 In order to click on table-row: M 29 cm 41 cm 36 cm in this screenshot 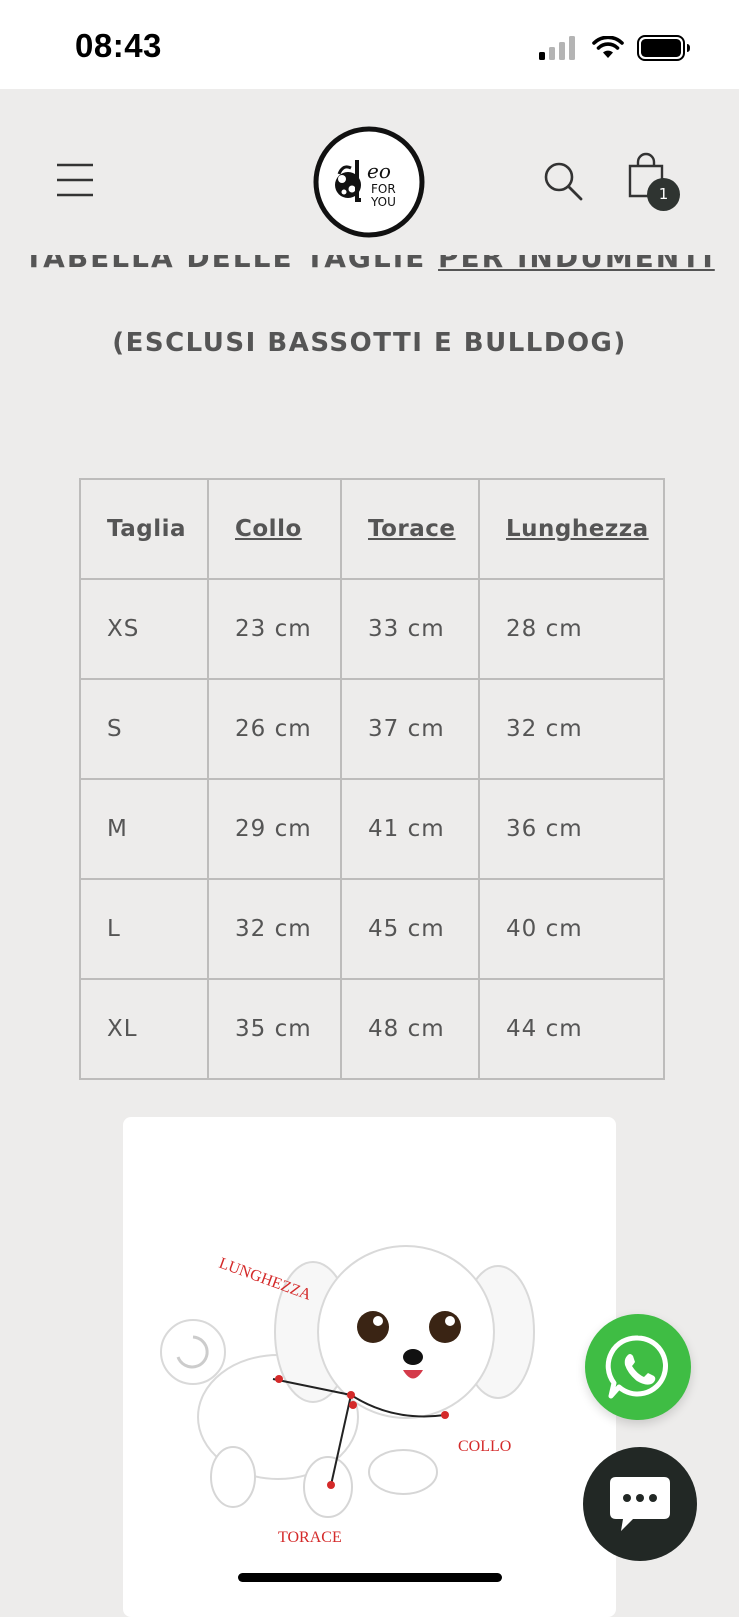, I will do `click(372, 829)`.